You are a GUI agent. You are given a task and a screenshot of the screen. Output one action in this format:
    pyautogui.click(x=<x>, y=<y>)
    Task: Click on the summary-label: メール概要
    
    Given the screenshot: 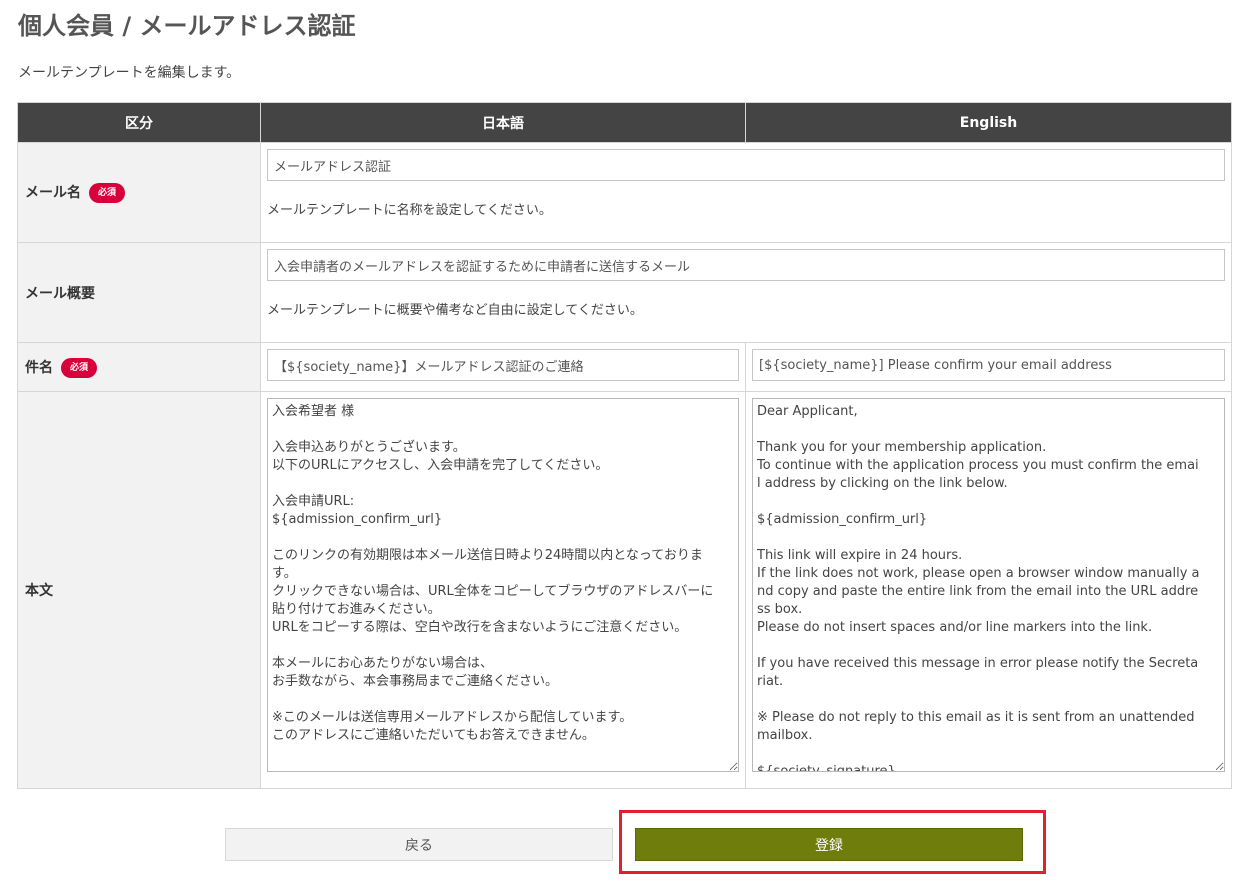 What is the action you would take?
    pyautogui.click(x=60, y=293)
    